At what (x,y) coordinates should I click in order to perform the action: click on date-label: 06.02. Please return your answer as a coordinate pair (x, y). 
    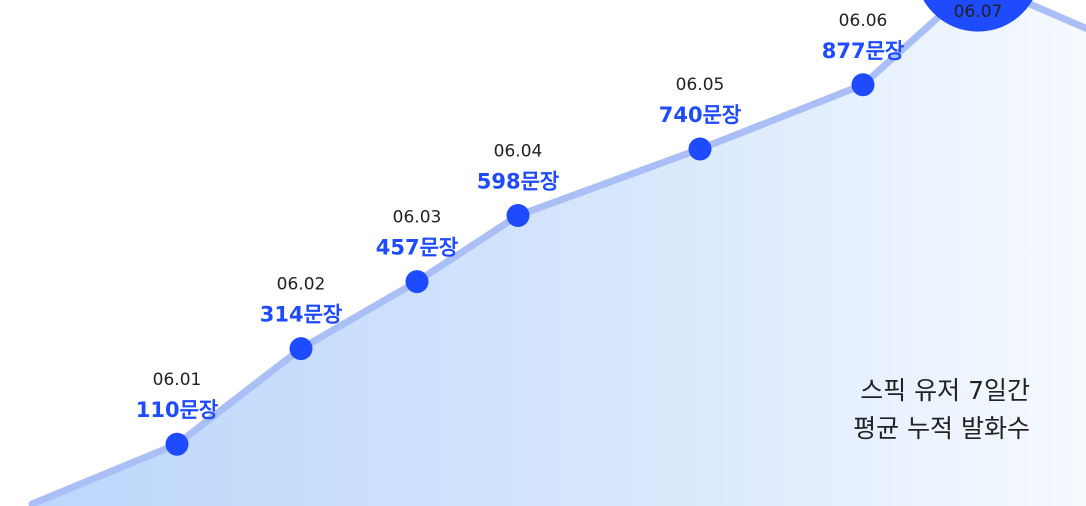
    Looking at the image, I should click on (301, 285).